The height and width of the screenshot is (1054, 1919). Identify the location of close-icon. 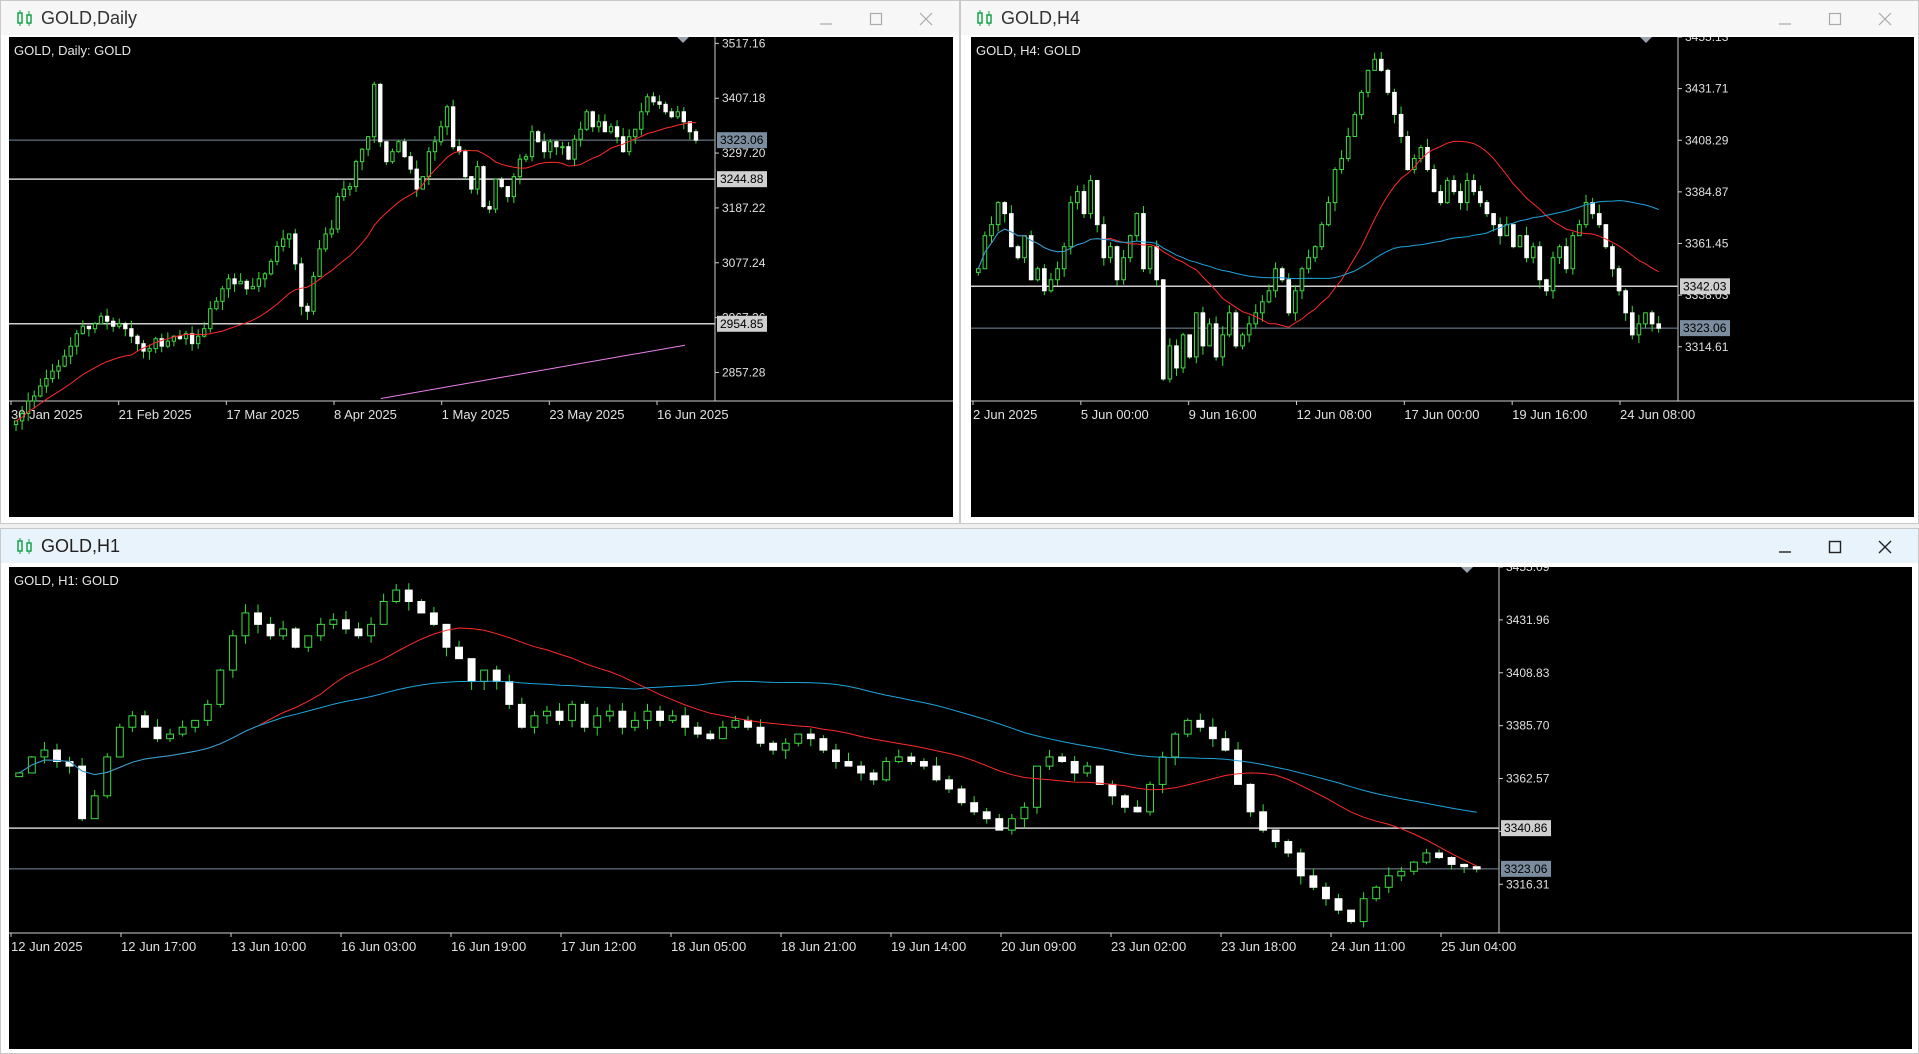
(1885, 19).